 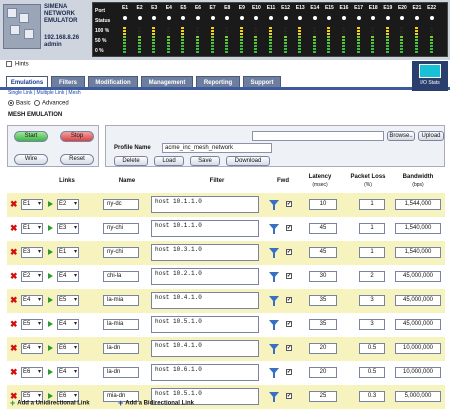 I want to click on link-name-input: ny-dc, so click(x=121, y=204).